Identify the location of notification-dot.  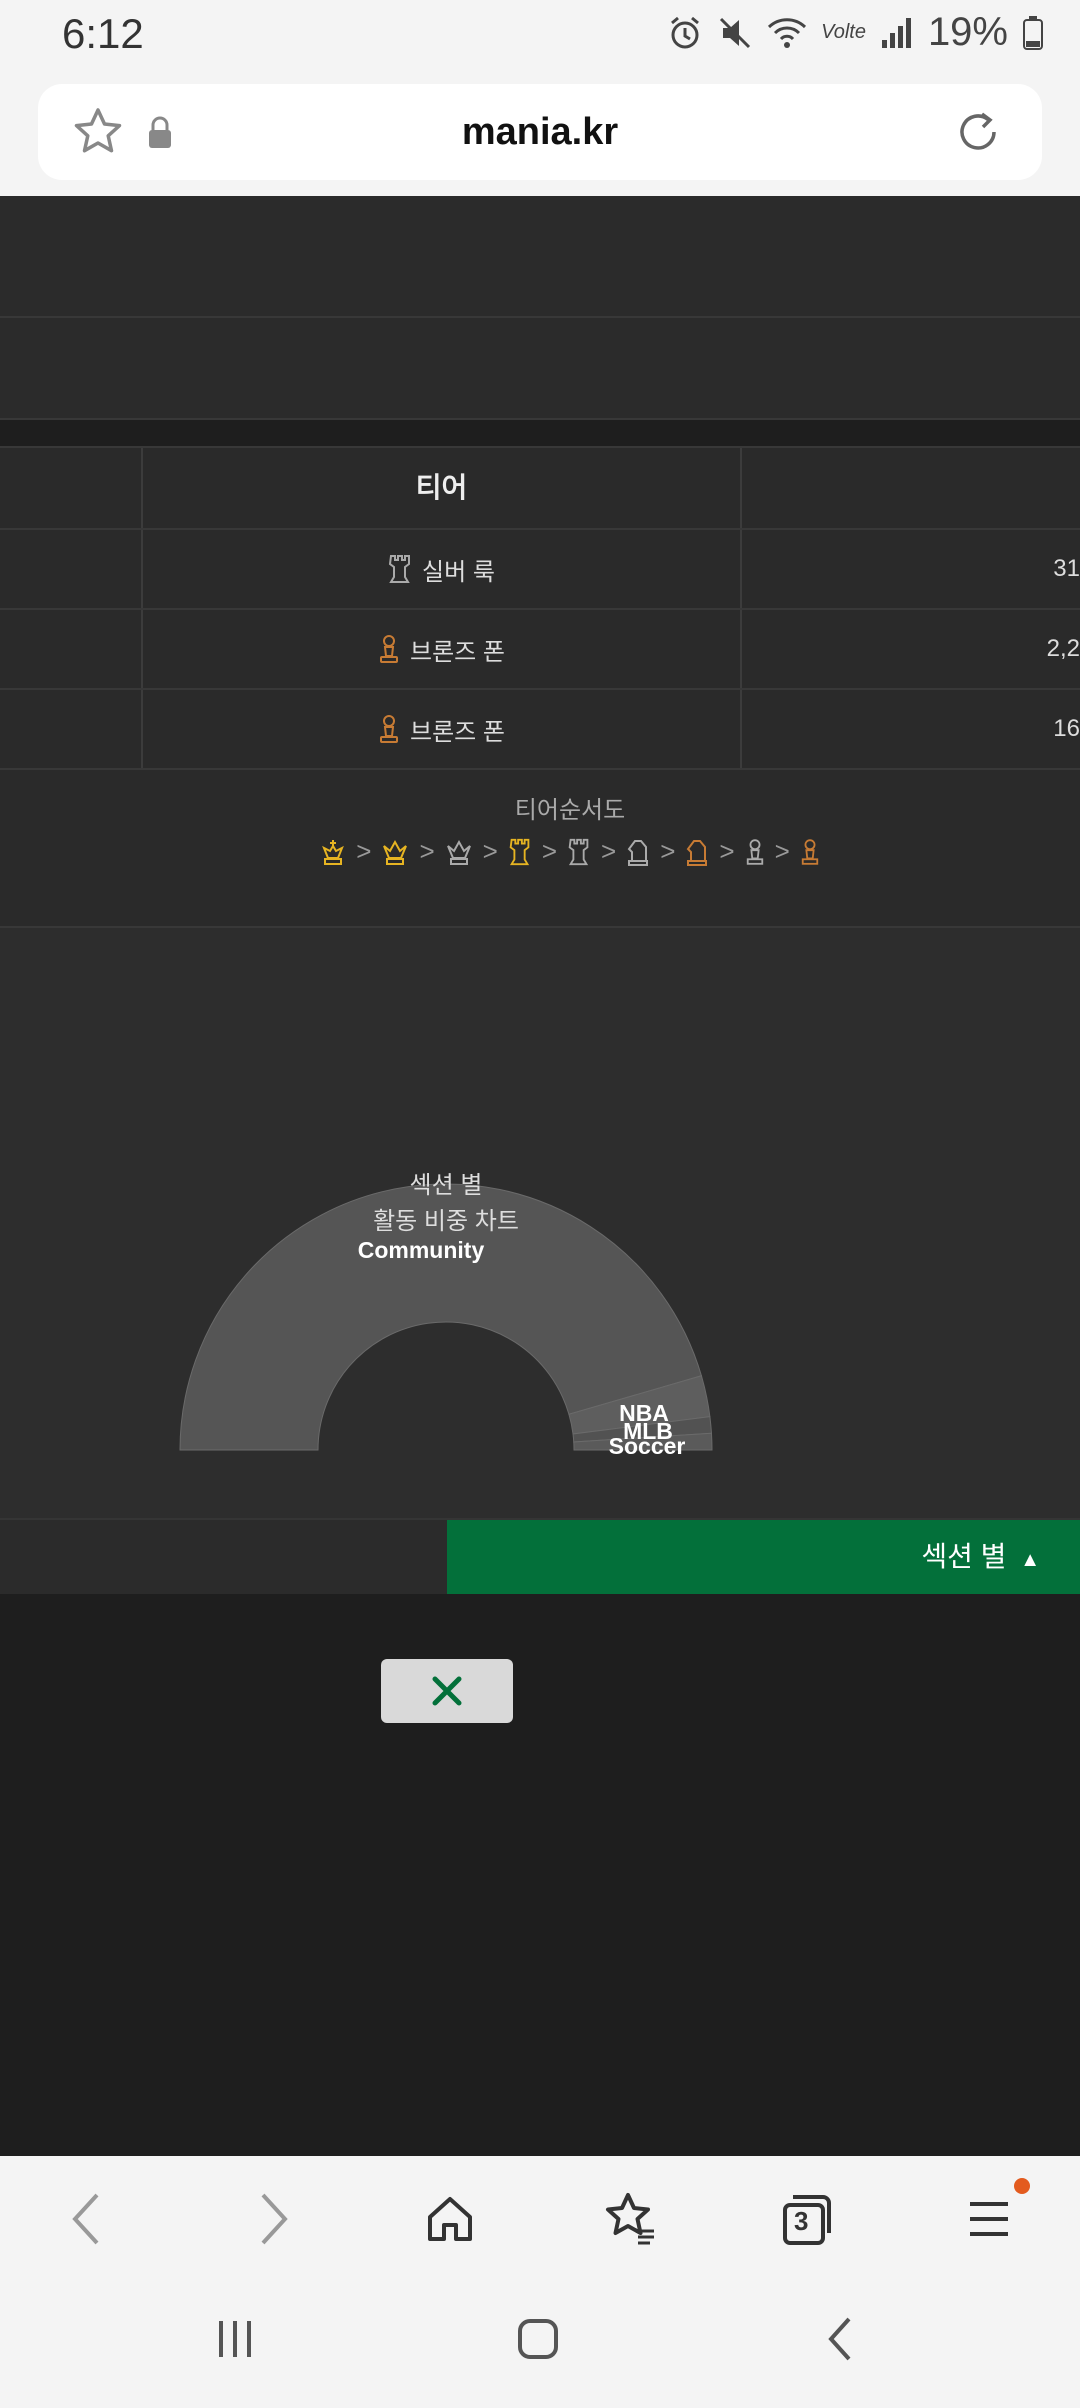
(1022, 2186).